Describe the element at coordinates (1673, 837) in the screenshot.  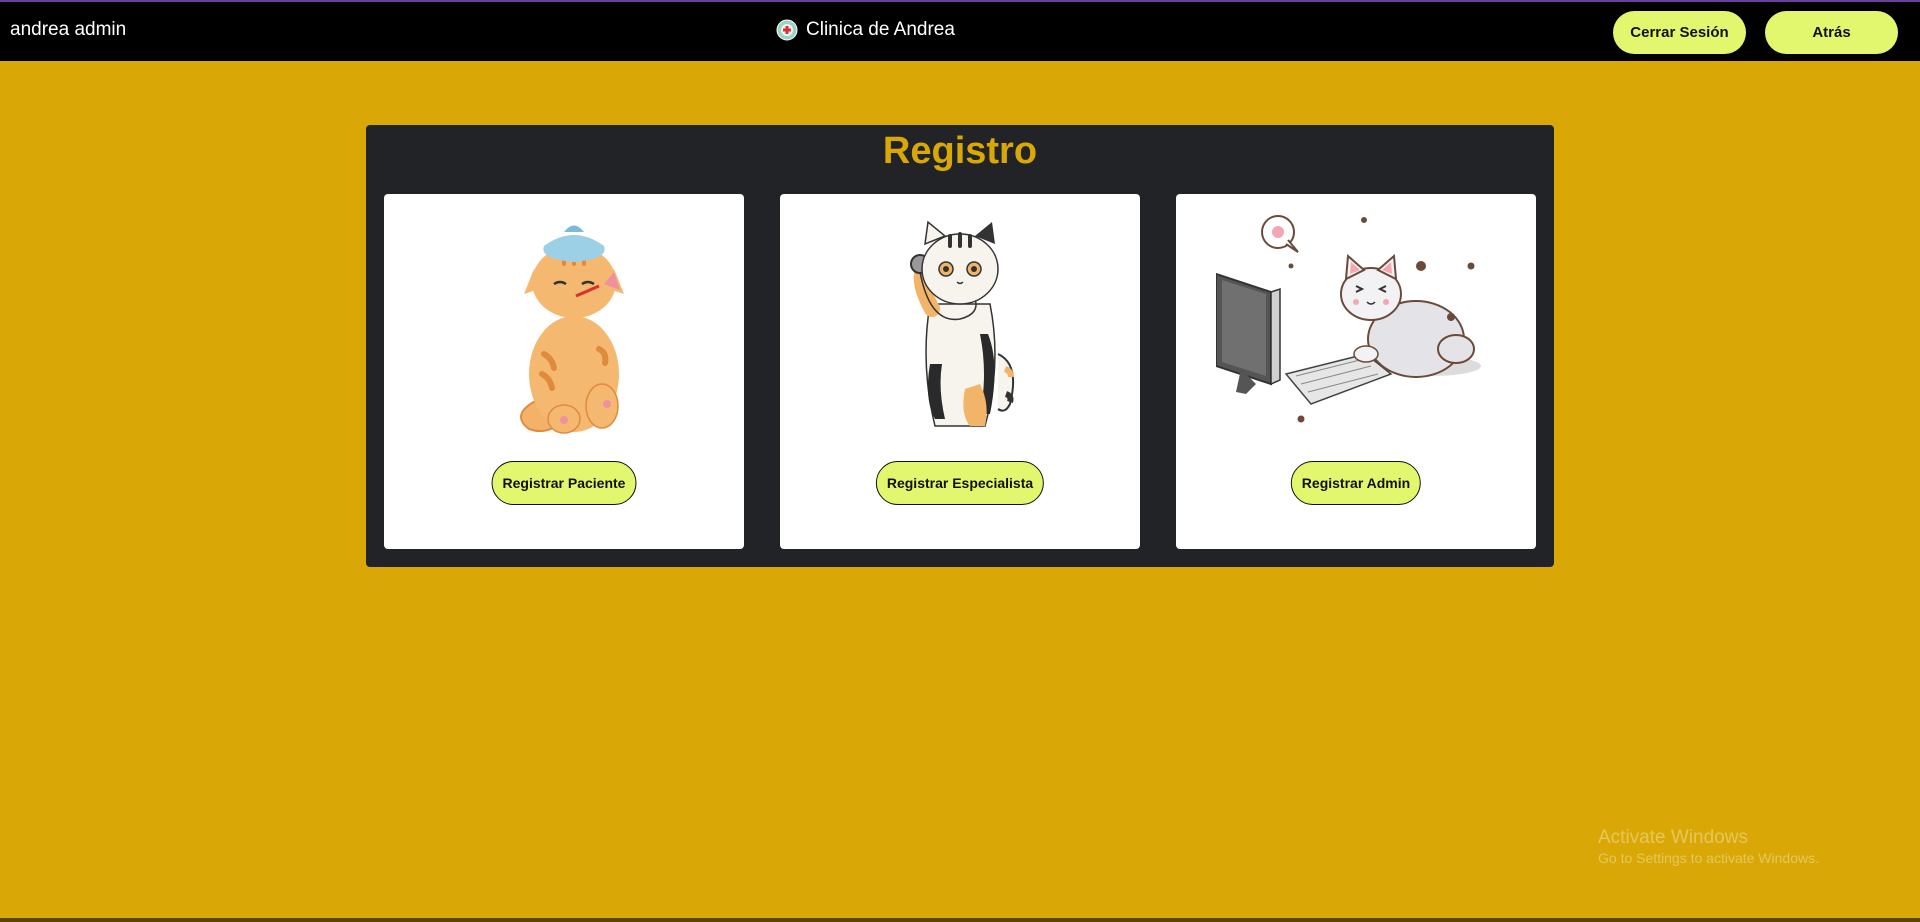
I see `watermark-title: Activate Windows` at that location.